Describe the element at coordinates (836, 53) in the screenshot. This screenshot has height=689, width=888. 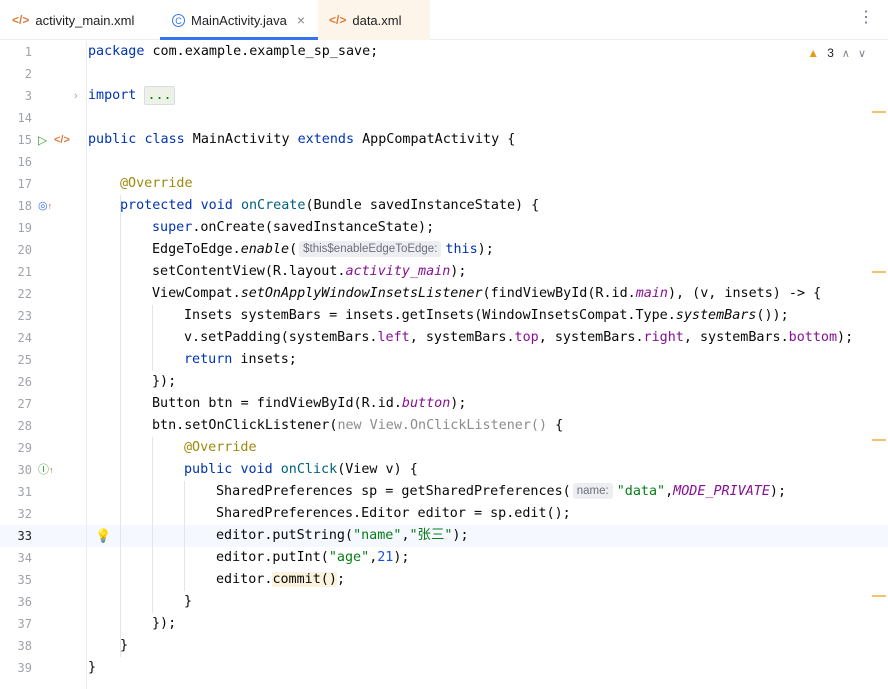
I see `inspection-widget: ▲ 3 ∧ ∨` at that location.